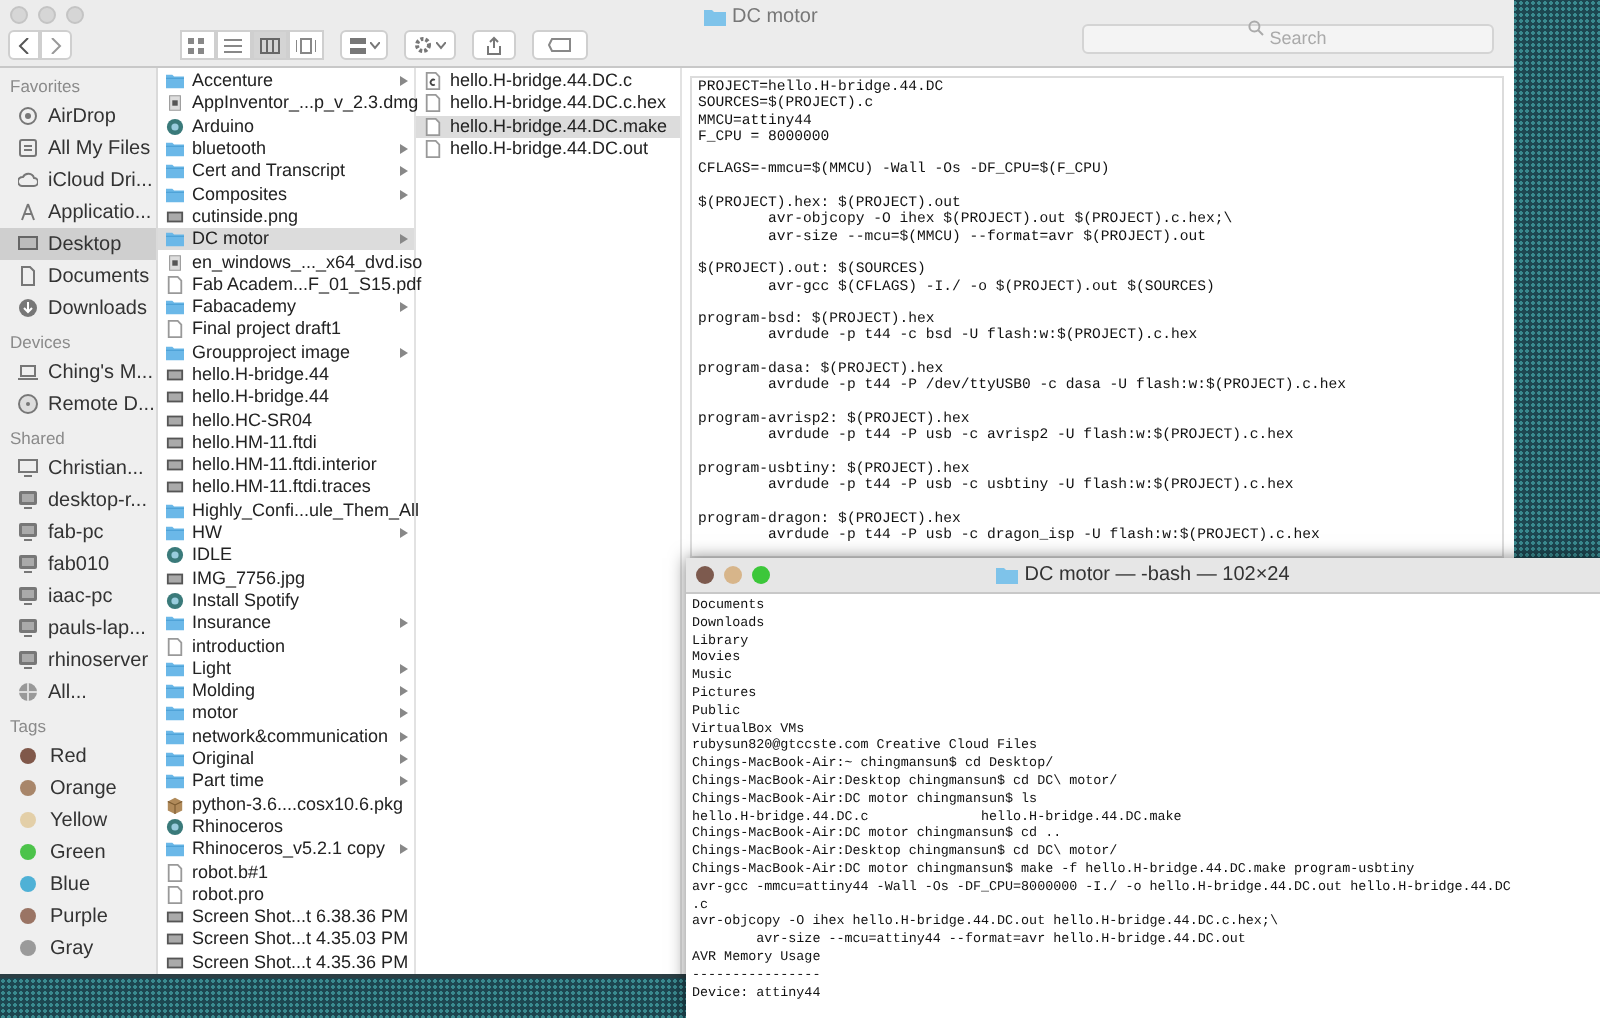 This screenshot has height=1018, width=1600. Describe the element at coordinates (286, 104) in the screenshot. I see `file-item: AppInventor_...p_v_2.3.dmg` at that location.